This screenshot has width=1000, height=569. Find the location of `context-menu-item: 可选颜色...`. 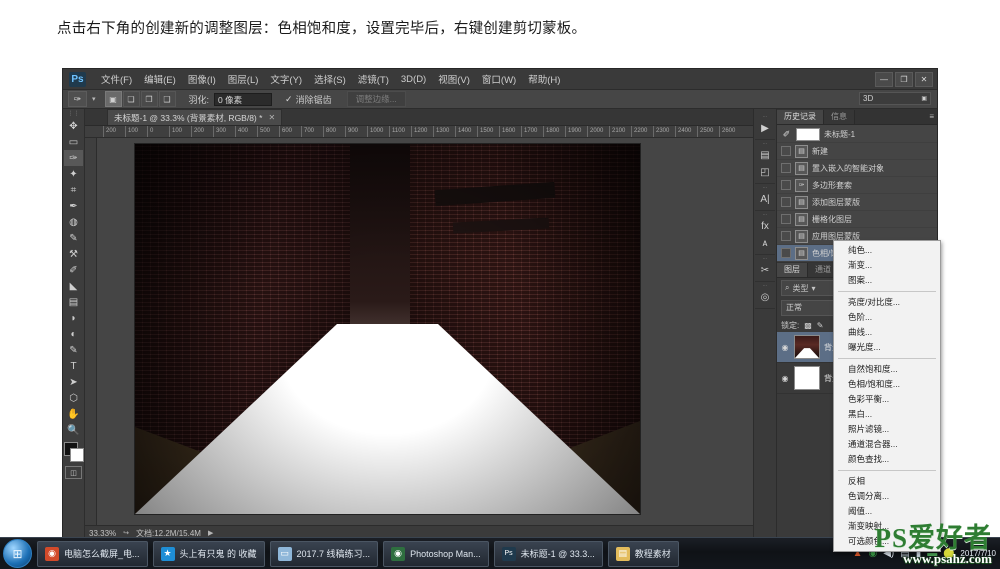

context-menu-item: 可选颜色... is located at coordinates (887, 541).